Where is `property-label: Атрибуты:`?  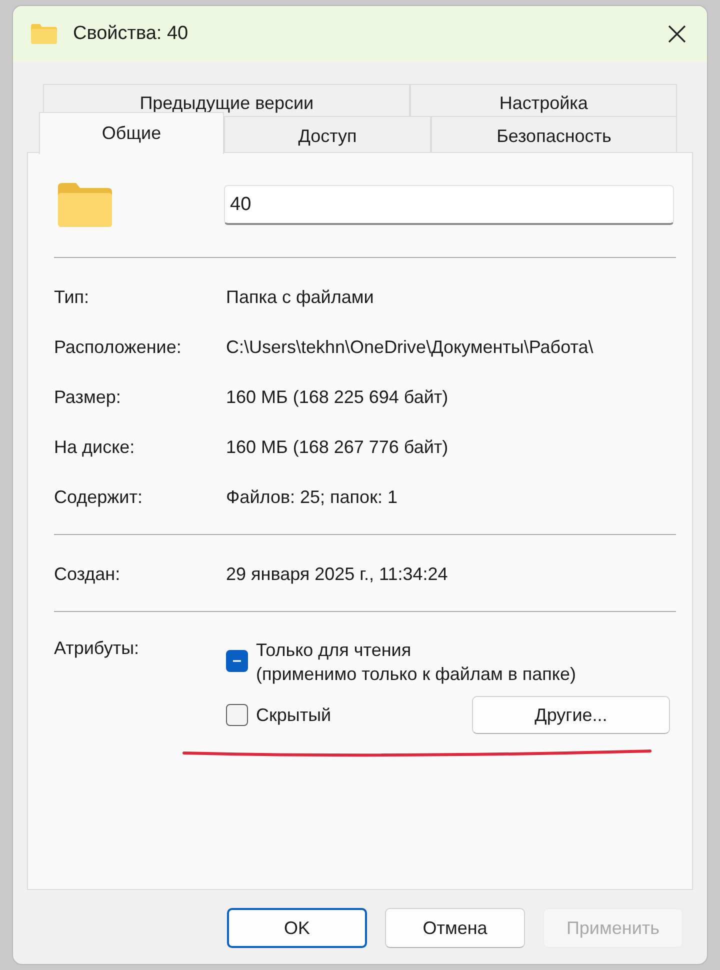
property-label: Атрибуты: is located at coordinates (97, 648).